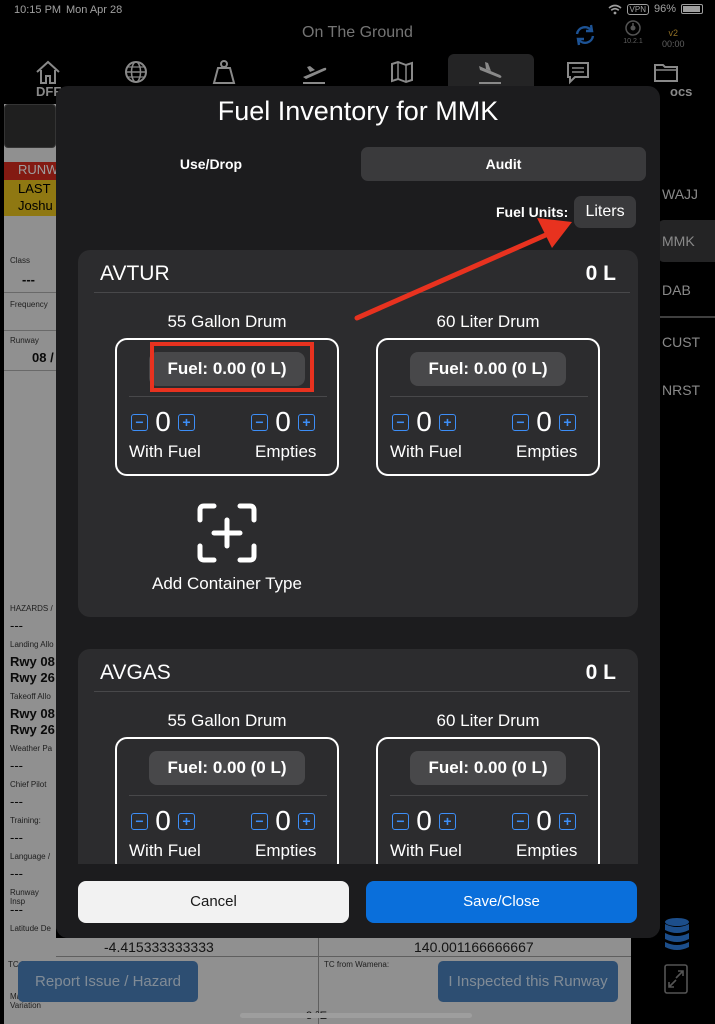 This screenshot has height=1024, width=715. I want to click on cancel-button: Cancel, so click(213, 902).